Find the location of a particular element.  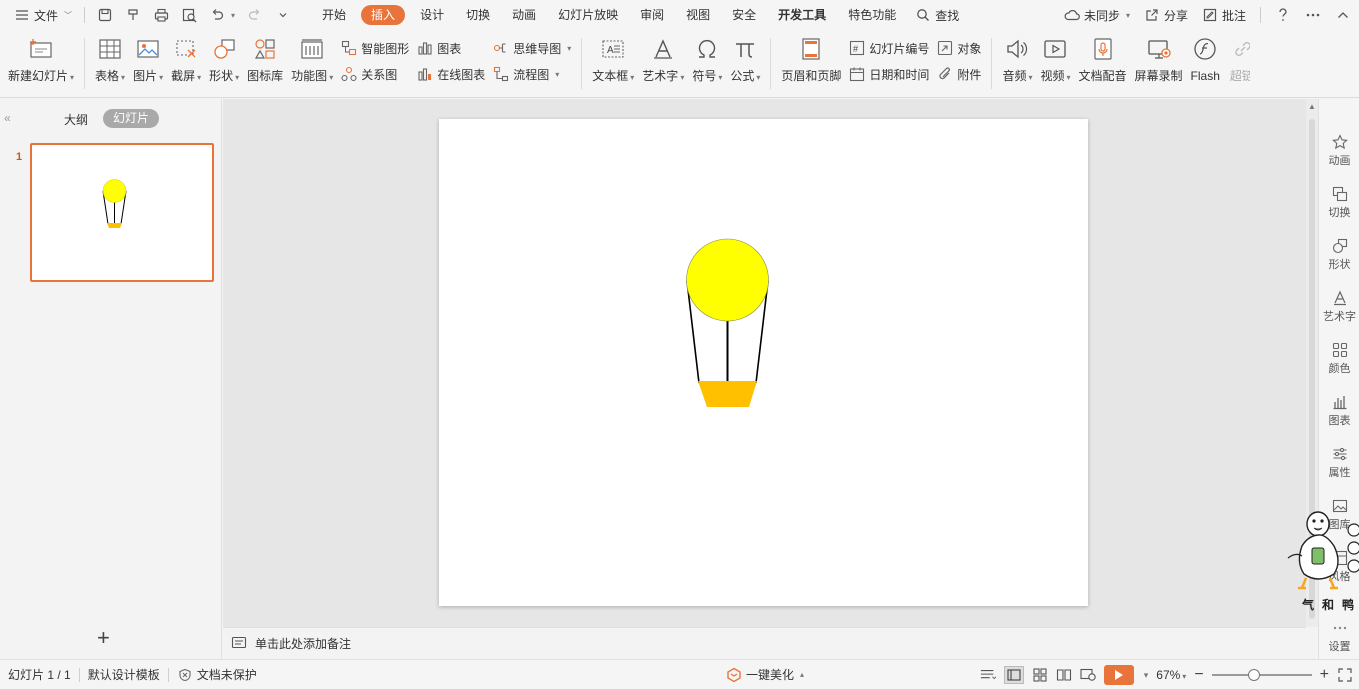

new-slide-label: 新建幻灯片 is located at coordinates (38, 76).